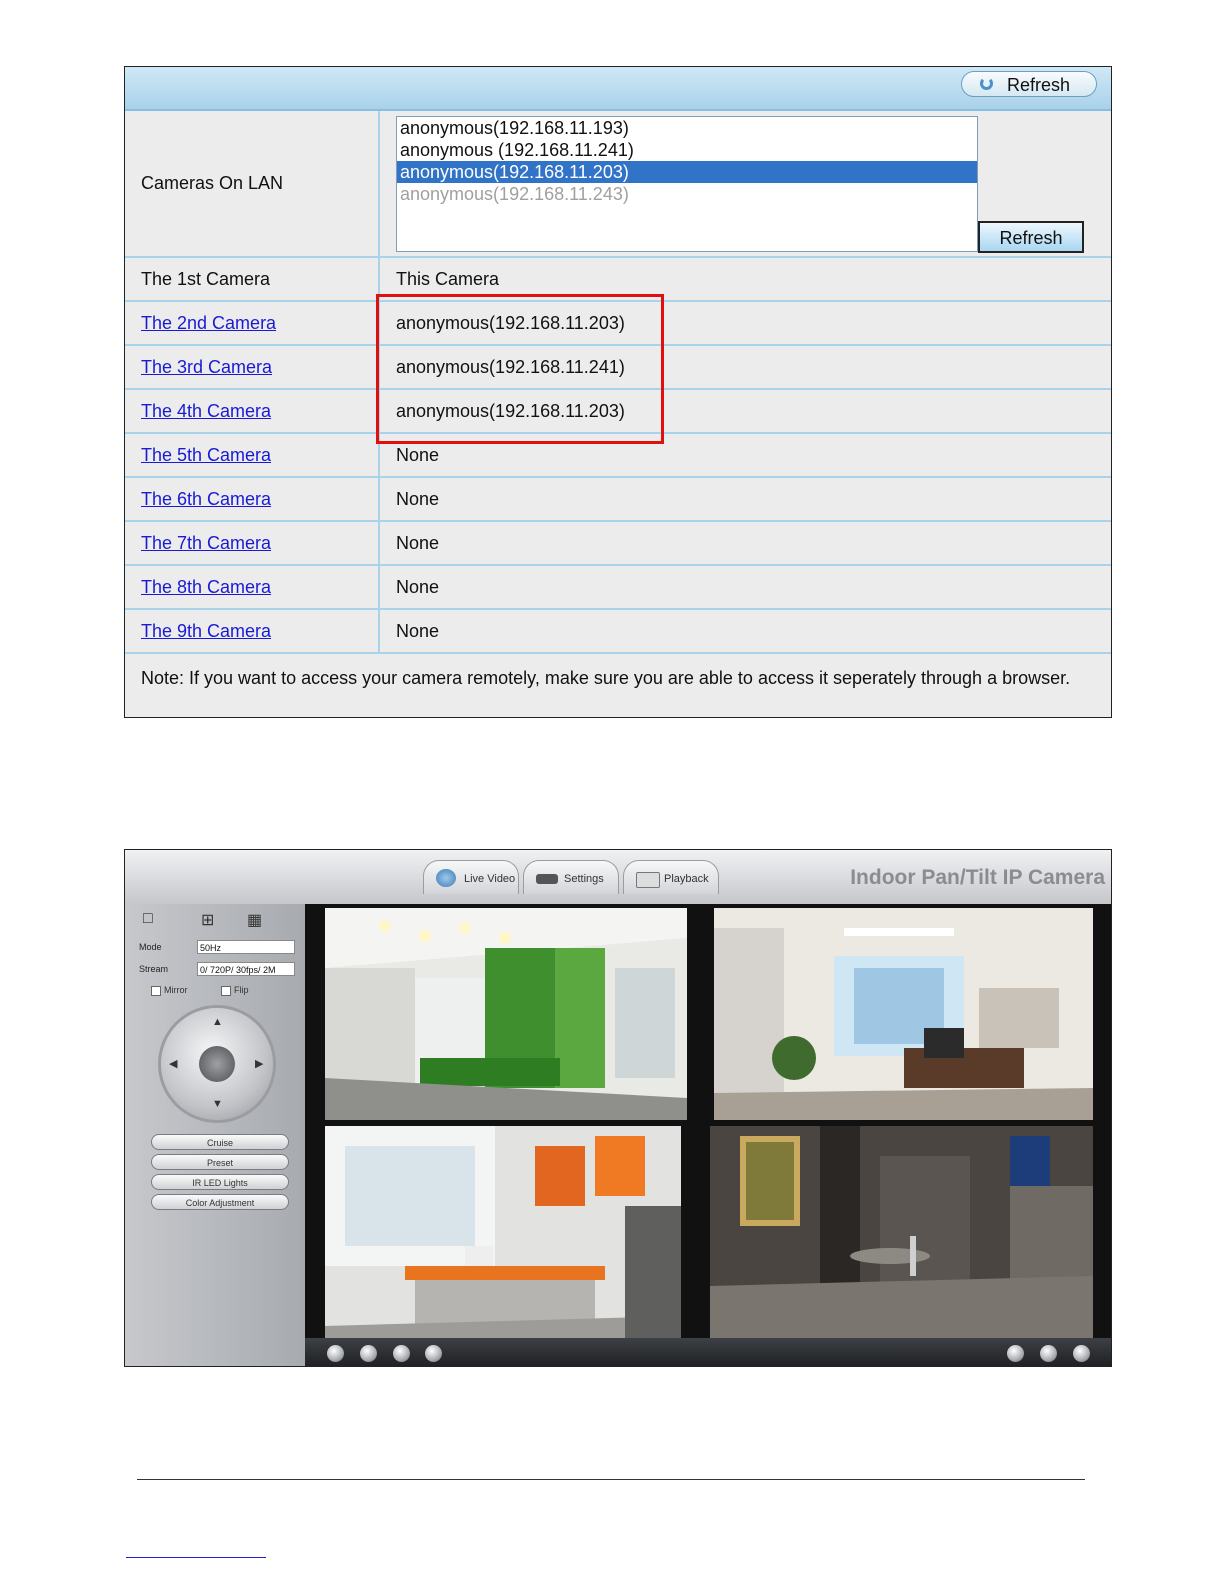 The height and width of the screenshot is (1585, 1225). What do you see at coordinates (1081, 1353) in the screenshot?
I see `fullscreen-icon` at bounding box center [1081, 1353].